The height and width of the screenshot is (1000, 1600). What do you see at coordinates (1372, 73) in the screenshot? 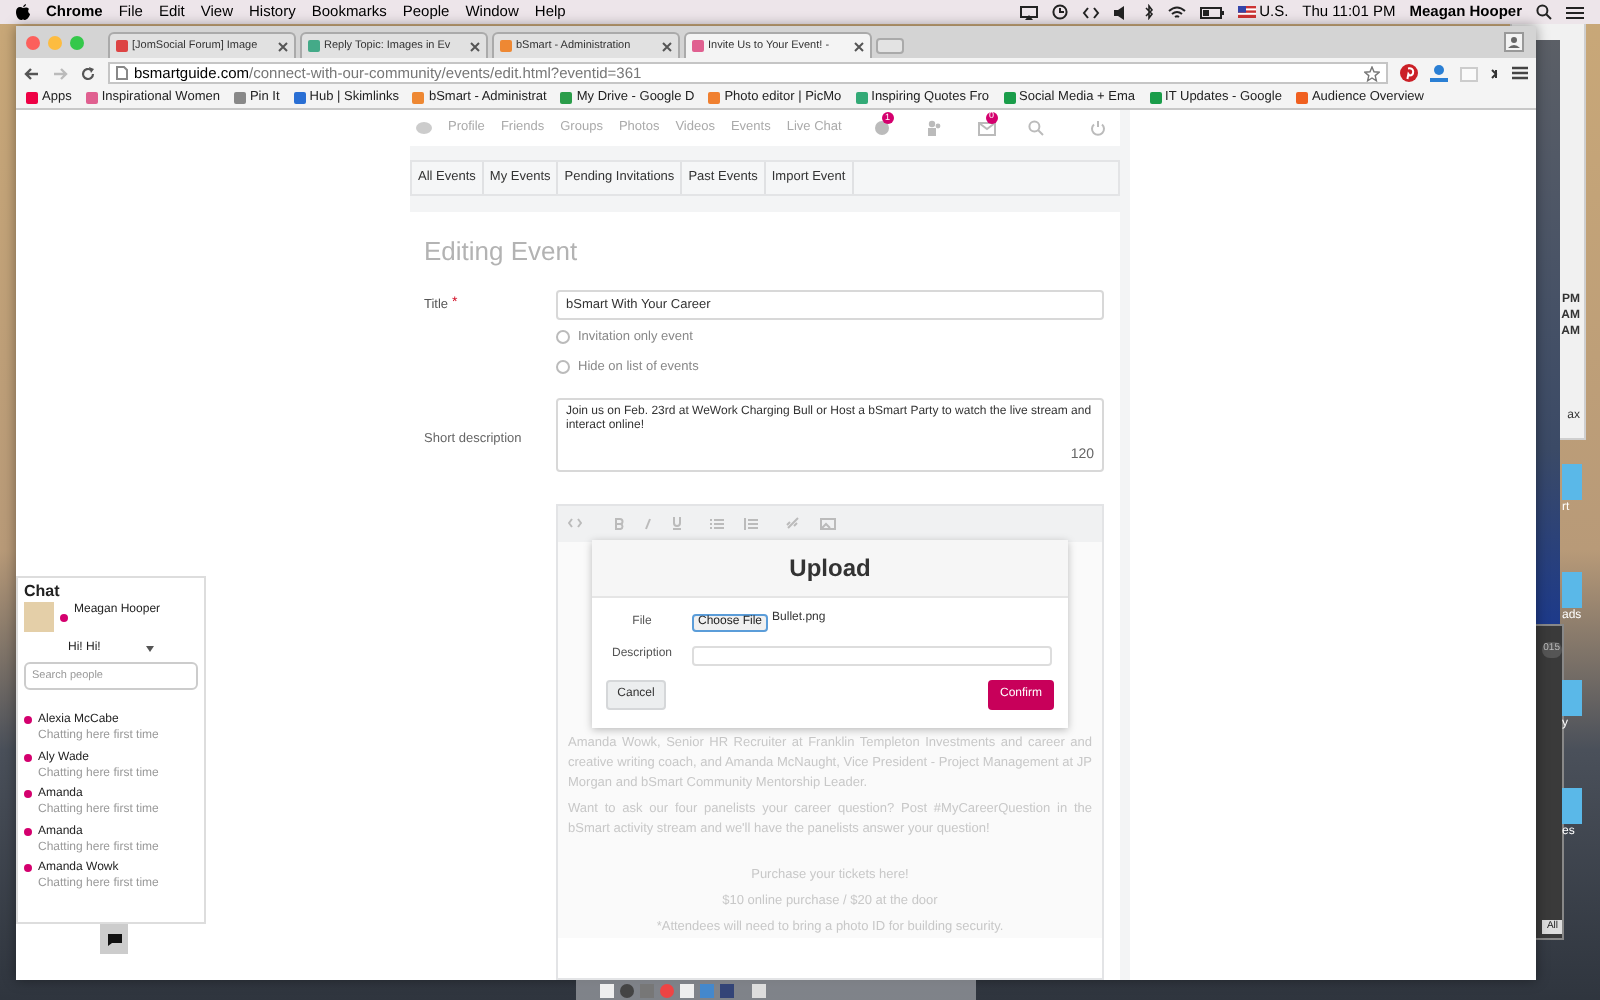
I see `star-icon` at bounding box center [1372, 73].